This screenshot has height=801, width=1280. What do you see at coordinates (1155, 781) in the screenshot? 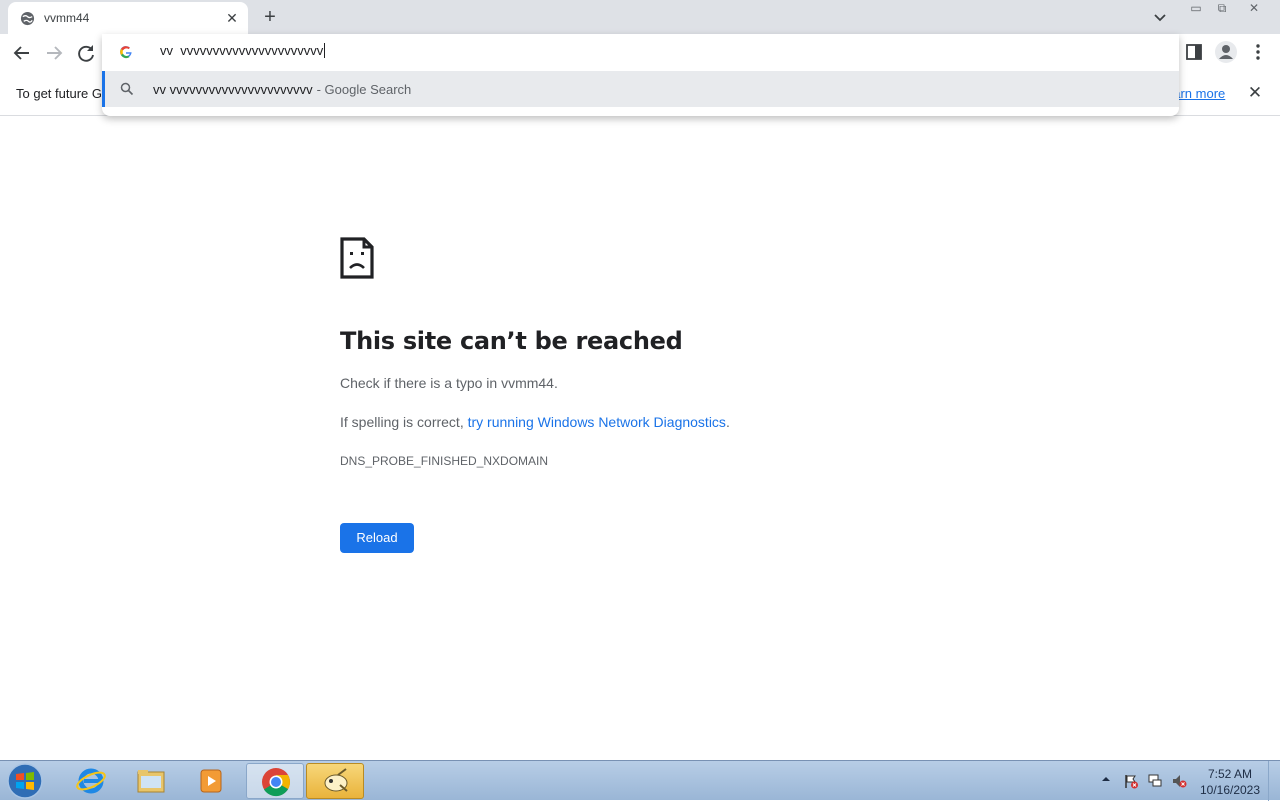
I see `network-icon` at bounding box center [1155, 781].